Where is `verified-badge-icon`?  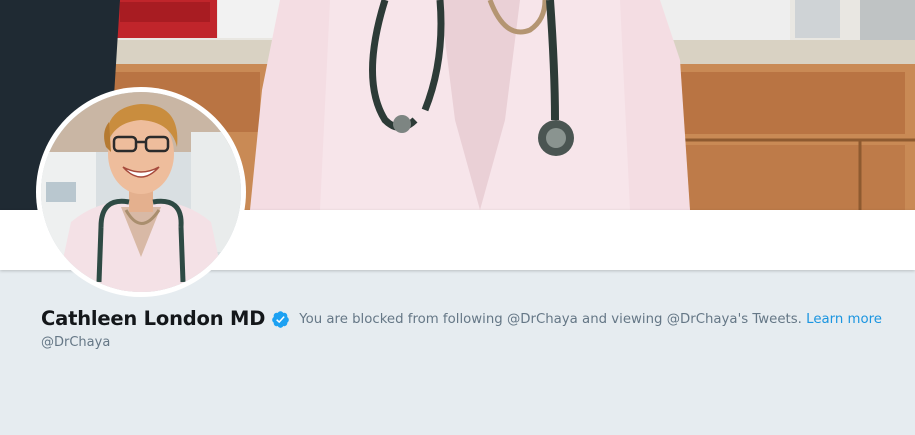 verified-badge-icon is located at coordinates (280, 319).